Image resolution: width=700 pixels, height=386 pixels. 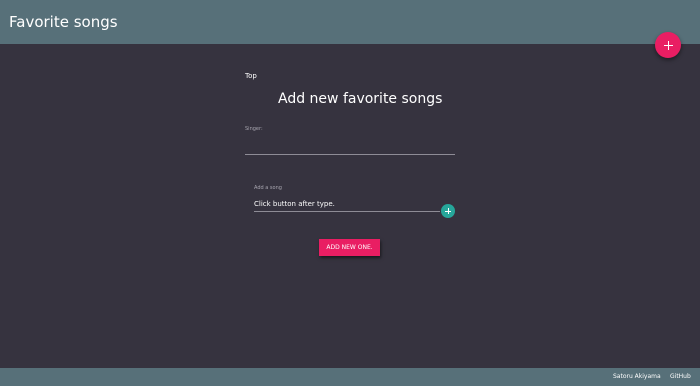 What do you see at coordinates (347, 204) in the screenshot?
I see `song-input` at bounding box center [347, 204].